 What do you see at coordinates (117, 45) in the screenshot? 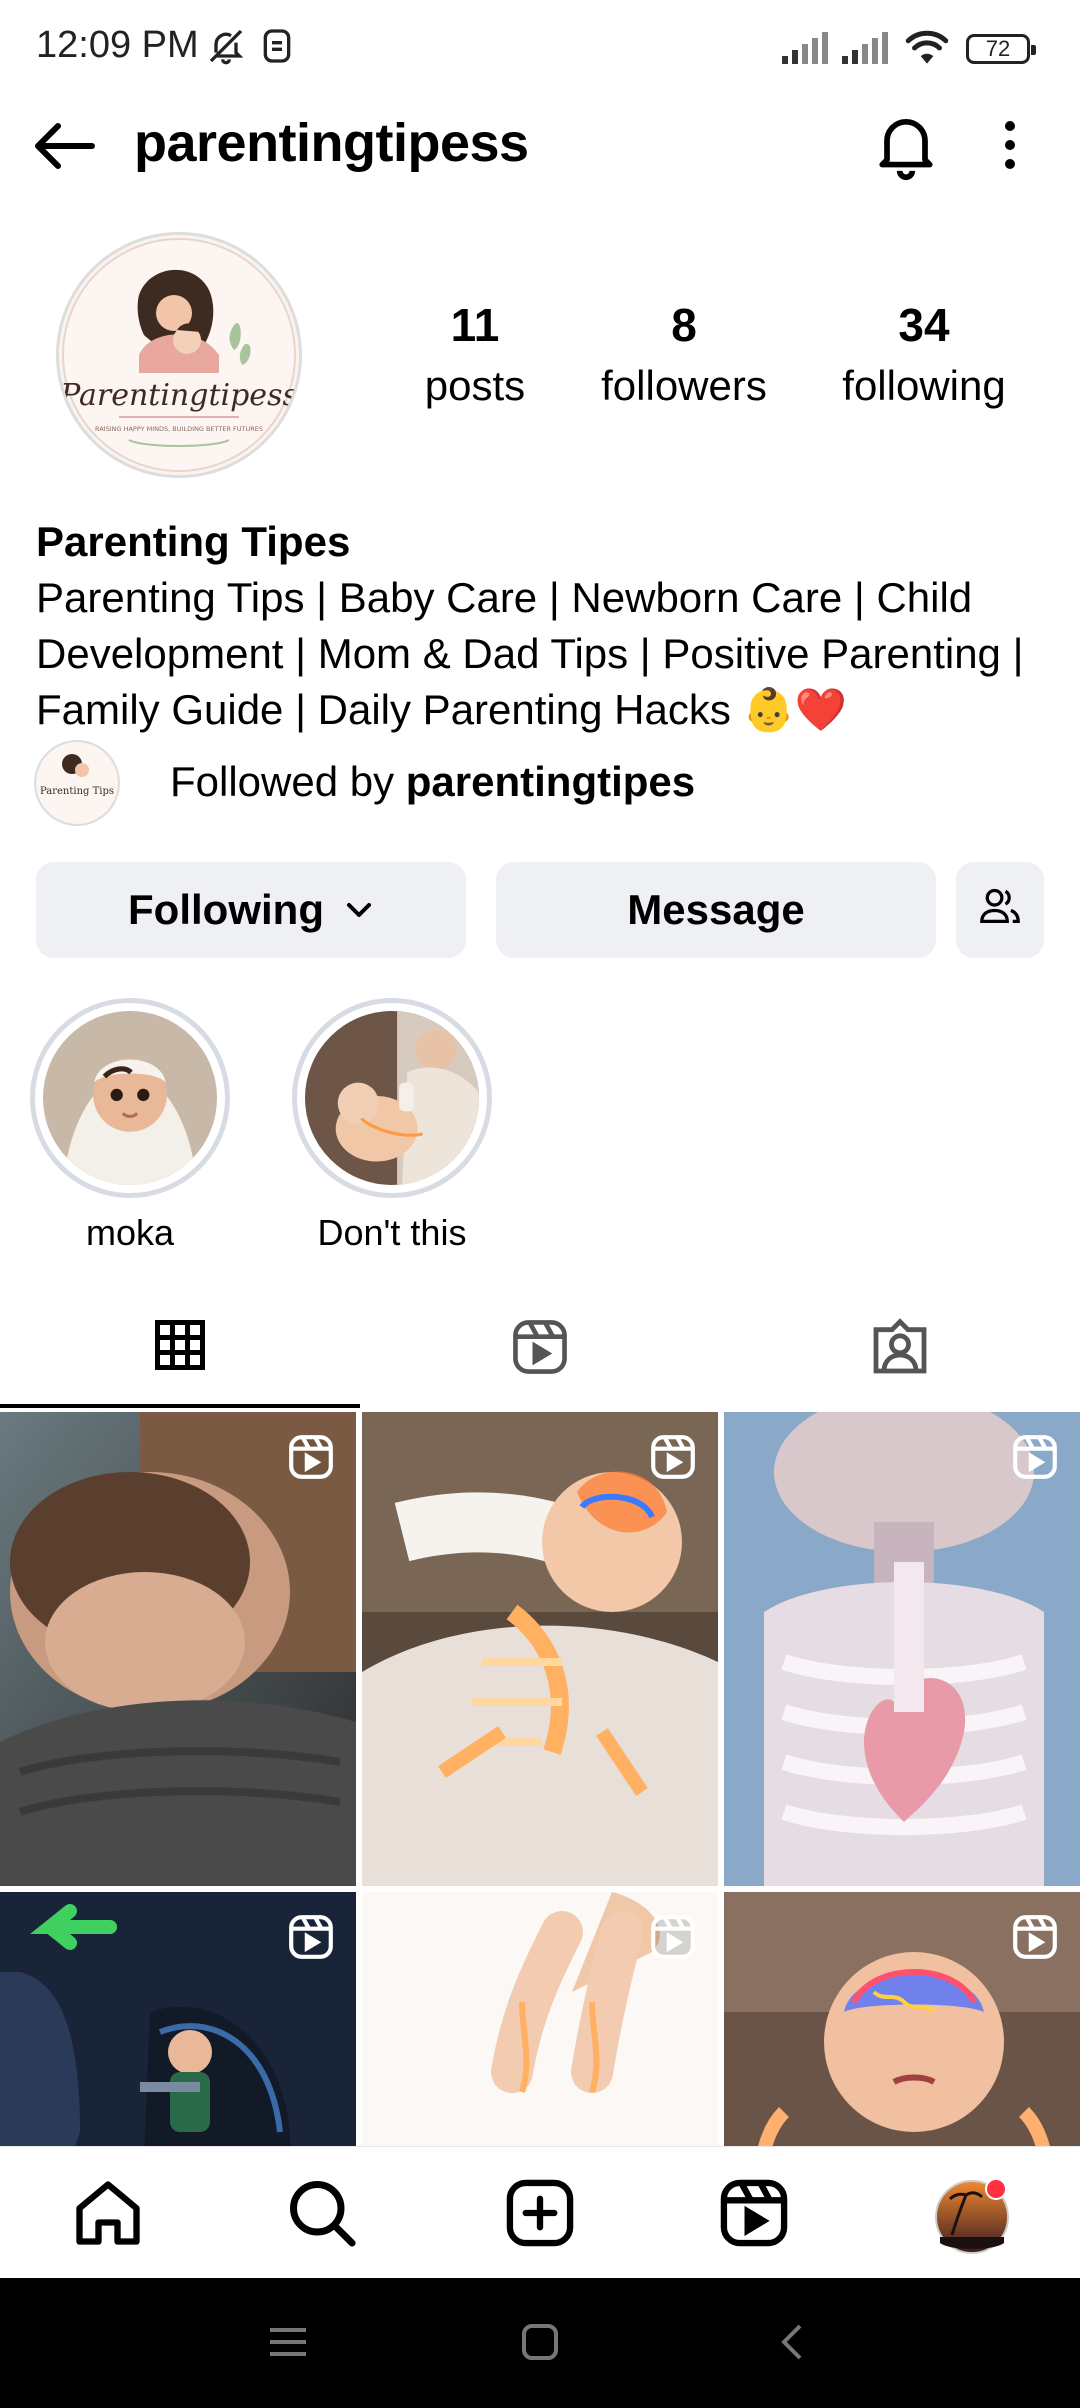
I see `status-time: 12:09 PM` at bounding box center [117, 45].